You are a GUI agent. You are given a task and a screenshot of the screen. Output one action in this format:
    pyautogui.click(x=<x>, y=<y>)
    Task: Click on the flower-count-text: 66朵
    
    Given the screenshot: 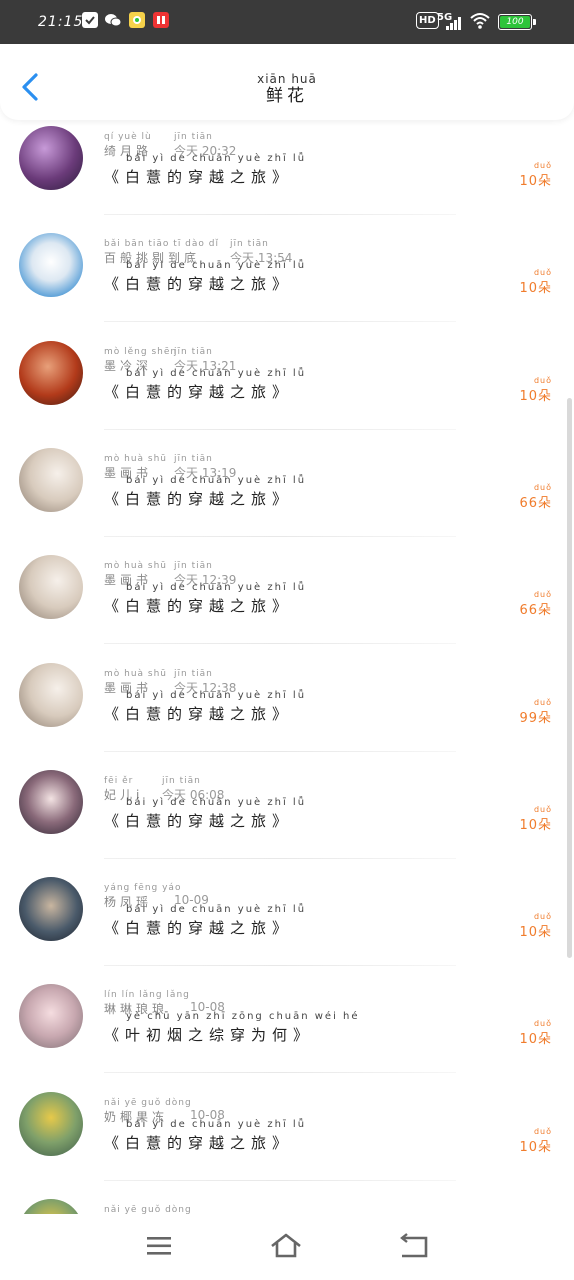 What is the action you would take?
    pyautogui.click(x=535, y=611)
    